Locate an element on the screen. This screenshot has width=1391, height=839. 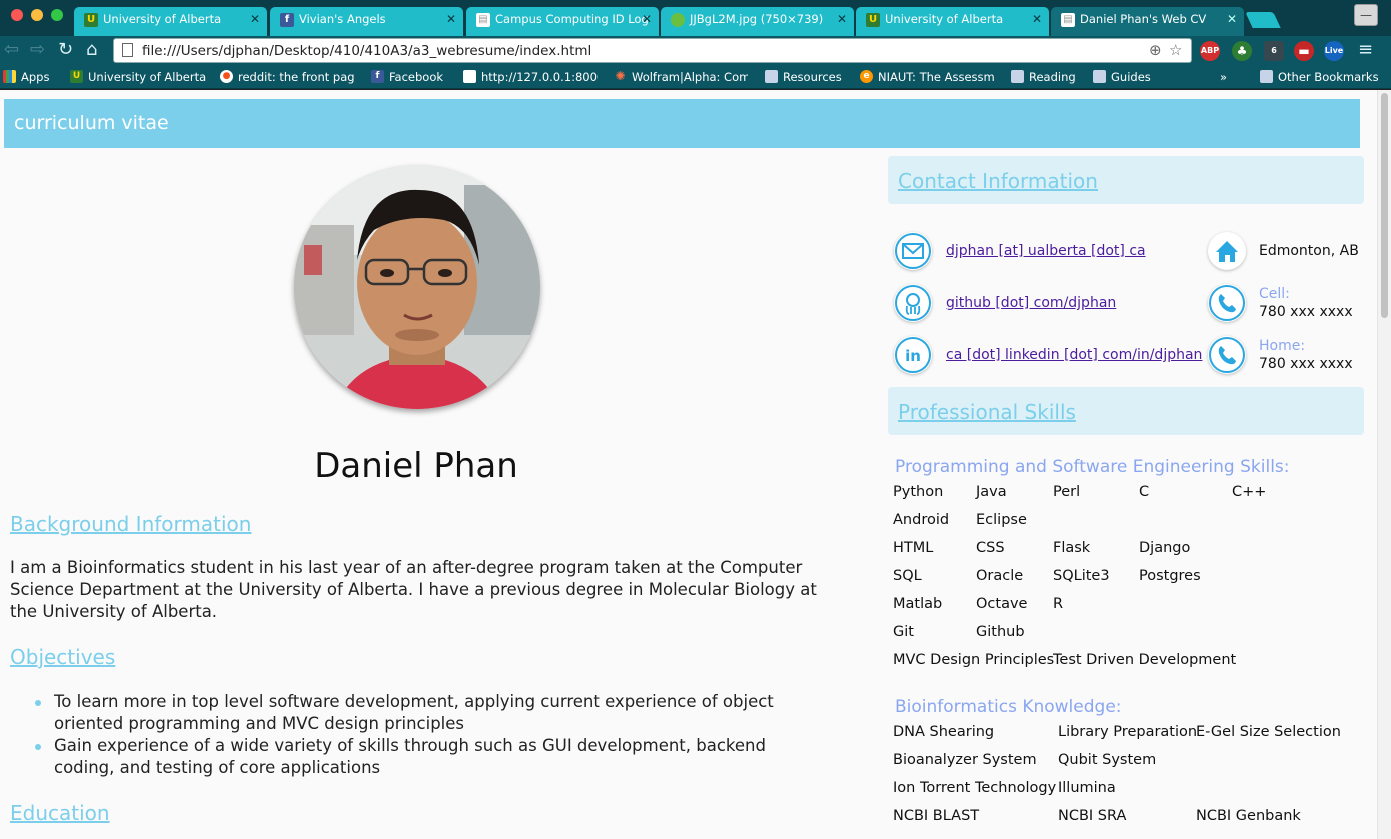
extension-tree-icon: ♣ is located at coordinates (1242, 51).